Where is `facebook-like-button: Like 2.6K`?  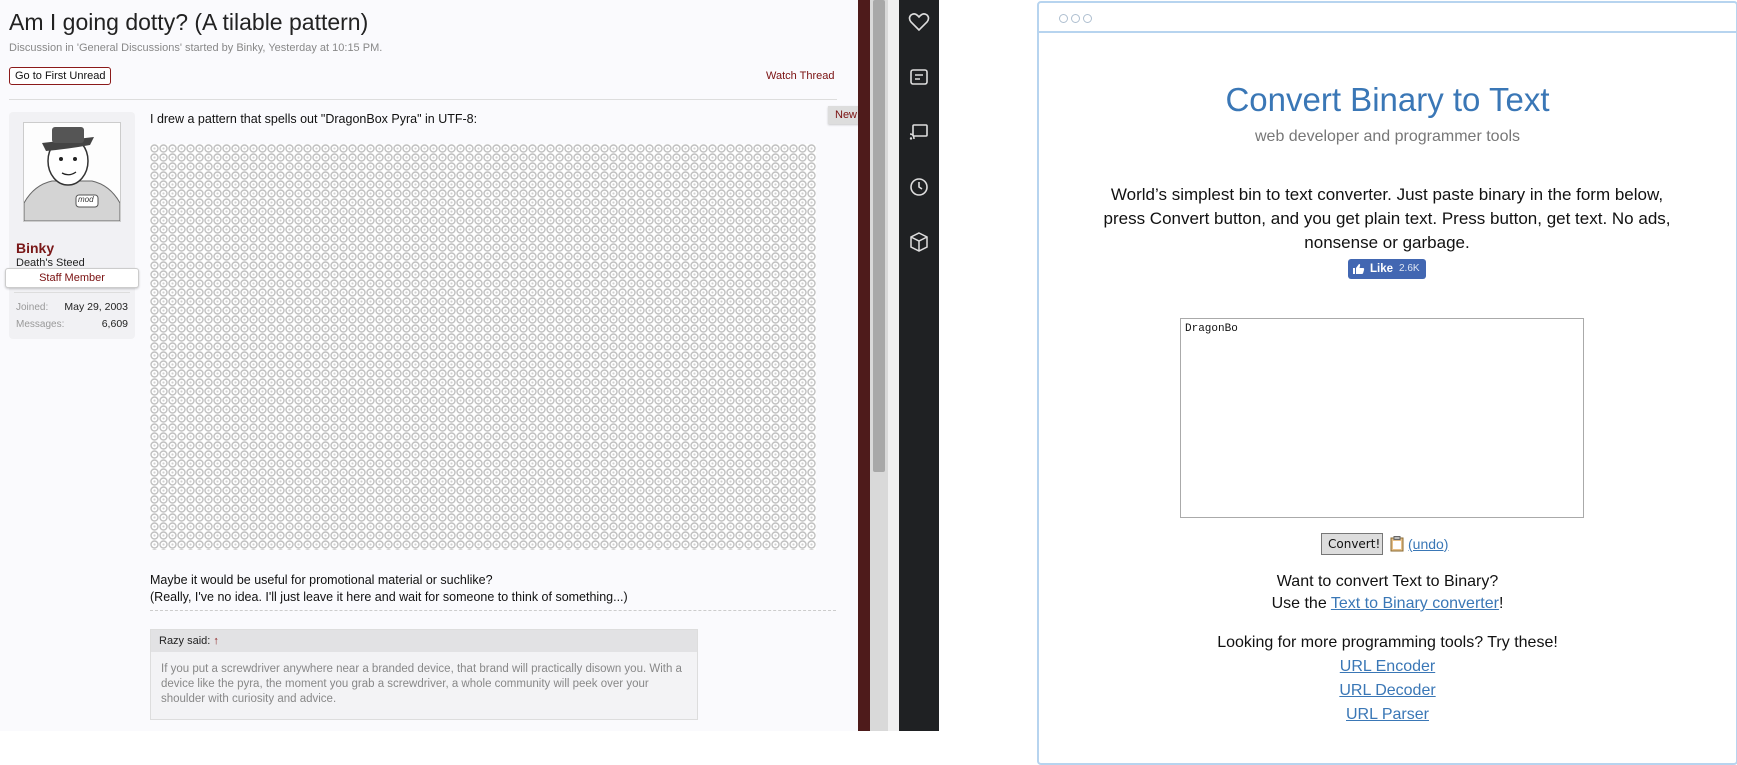 facebook-like-button: Like 2.6K is located at coordinates (1387, 269).